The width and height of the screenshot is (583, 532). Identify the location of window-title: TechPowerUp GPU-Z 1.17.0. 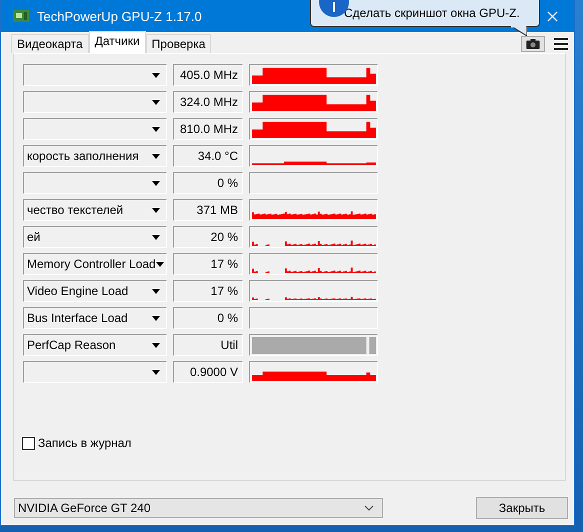
(119, 16).